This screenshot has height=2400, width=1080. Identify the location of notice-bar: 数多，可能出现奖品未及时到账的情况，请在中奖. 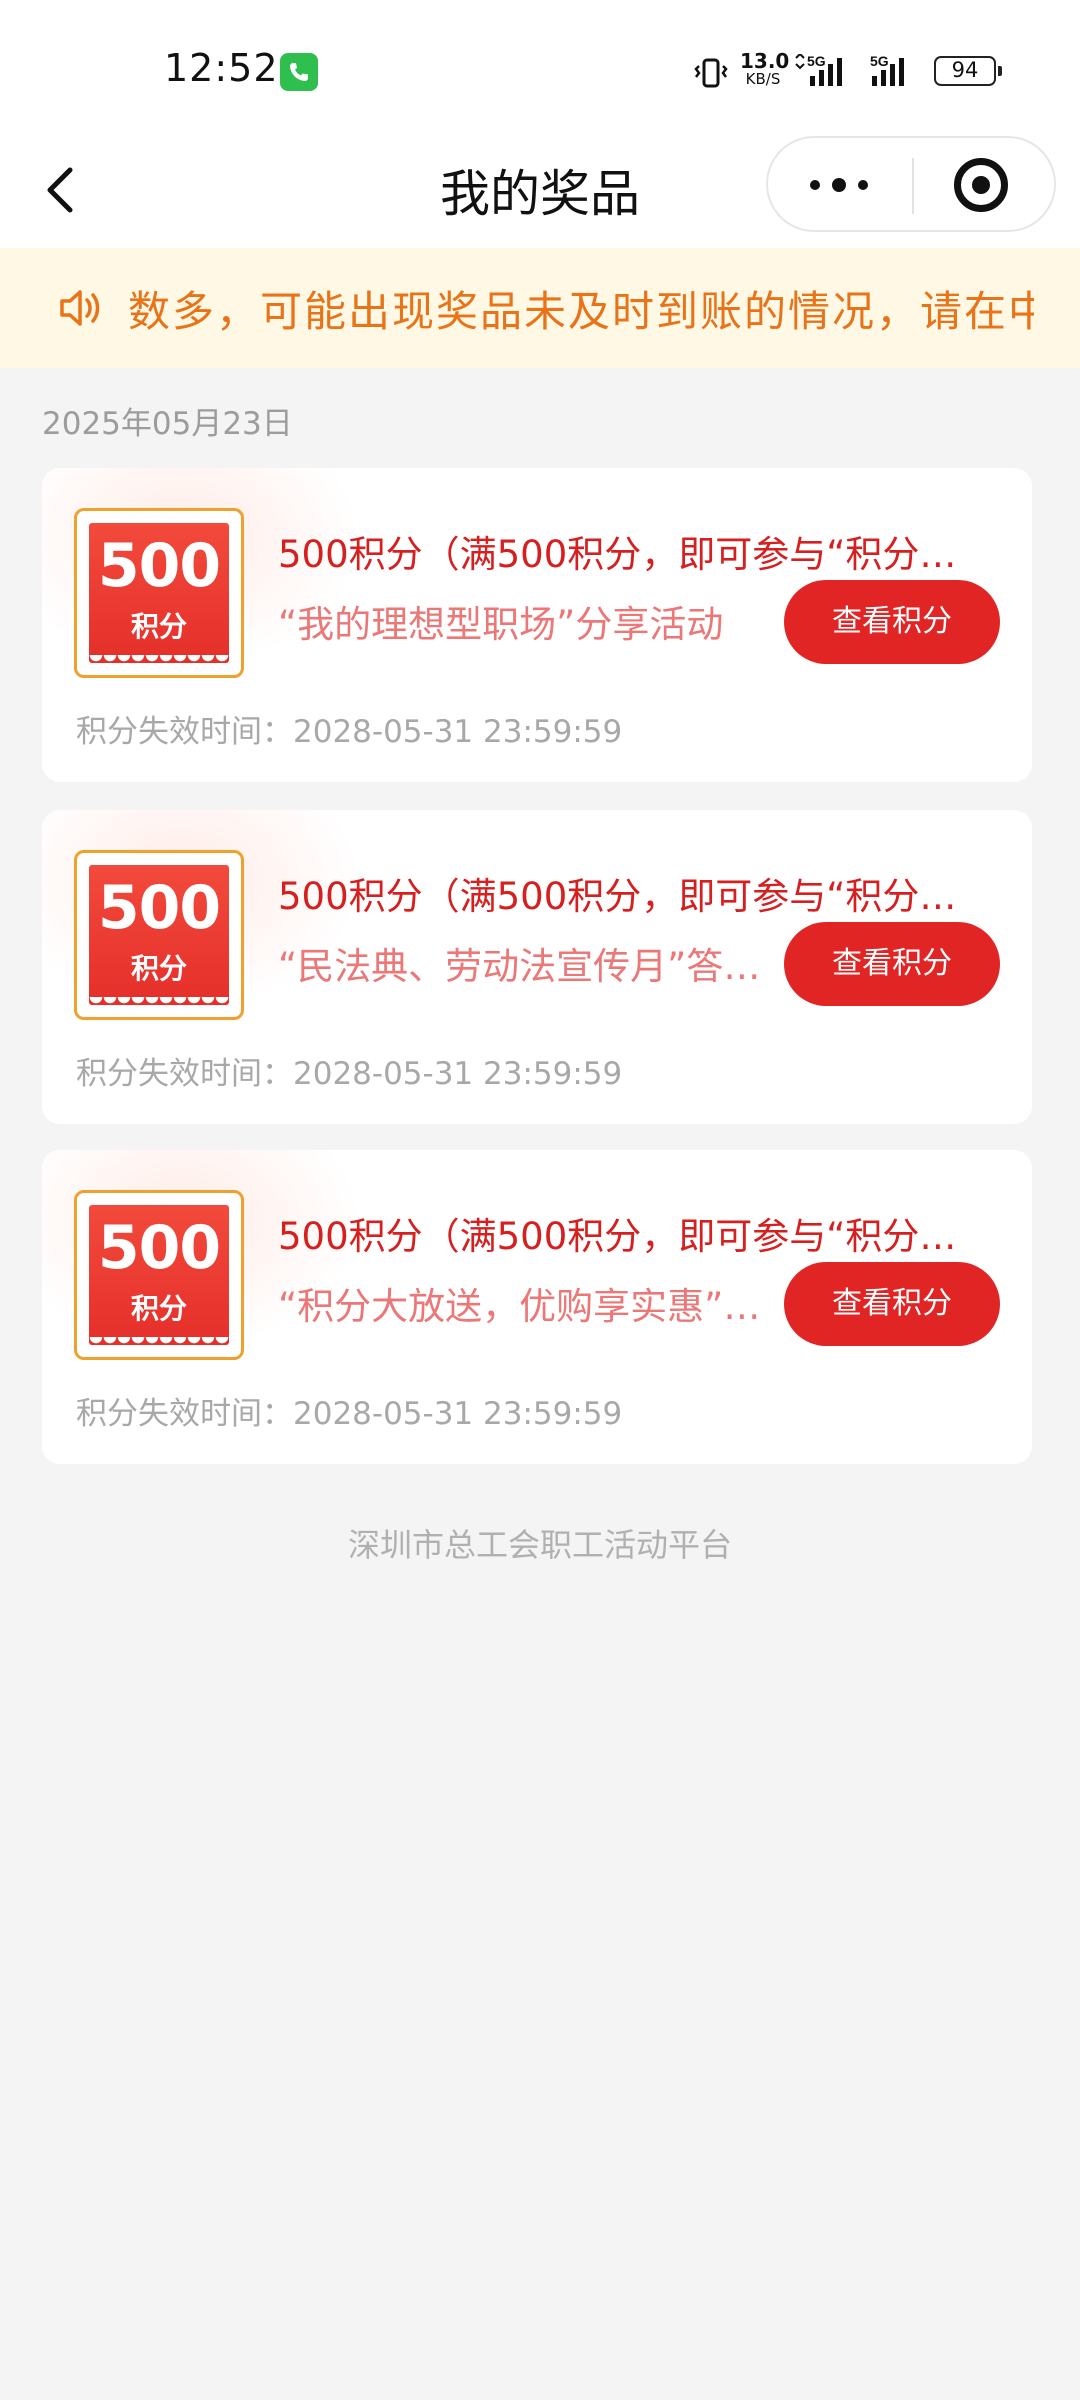
(540, 308).